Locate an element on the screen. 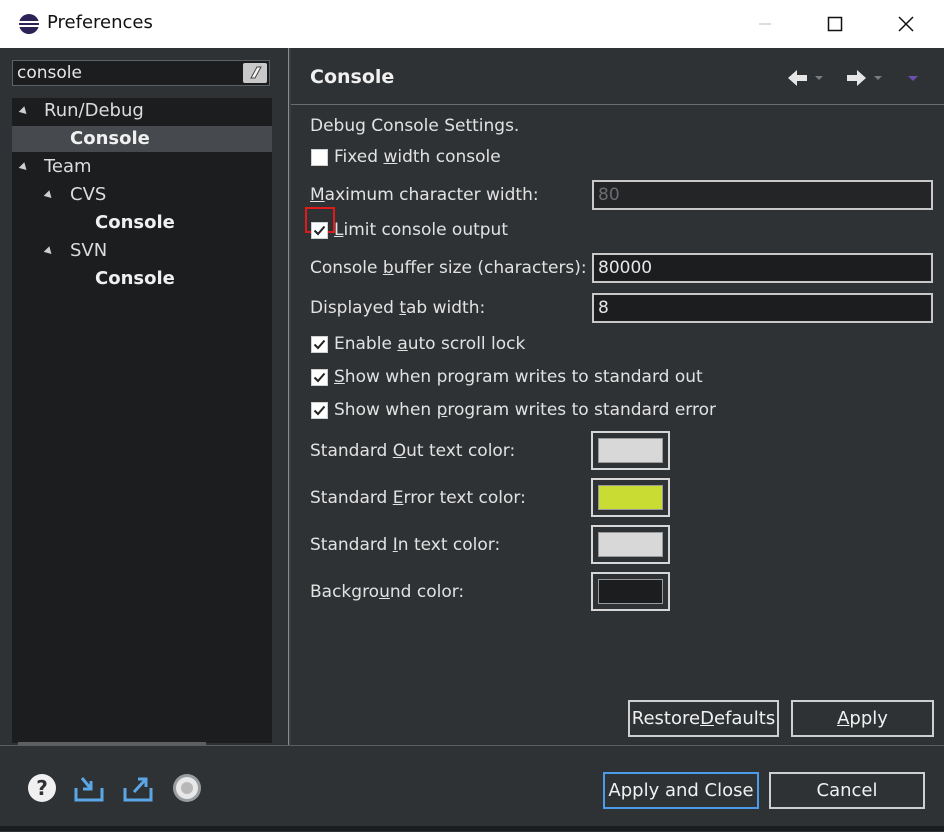 The width and height of the screenshot is (944, 832). fixed-width-label: Fixed width console is located at coordinates (417, 157).